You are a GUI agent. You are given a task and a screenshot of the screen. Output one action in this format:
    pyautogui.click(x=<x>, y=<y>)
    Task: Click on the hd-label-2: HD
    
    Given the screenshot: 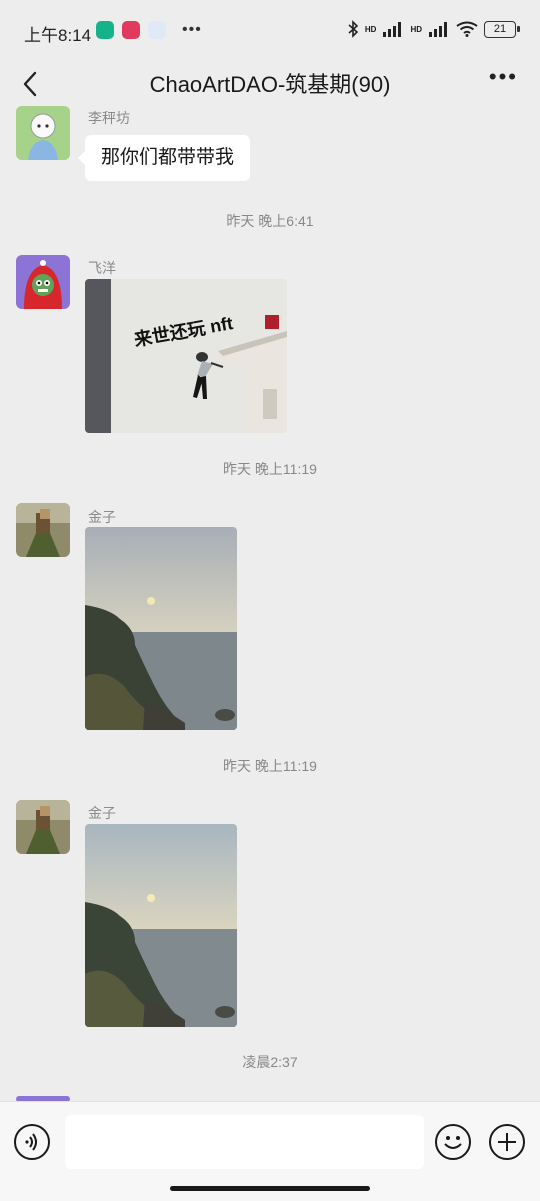 What is the action you would take?
    pyautogui.click(x=416, y=29)
    